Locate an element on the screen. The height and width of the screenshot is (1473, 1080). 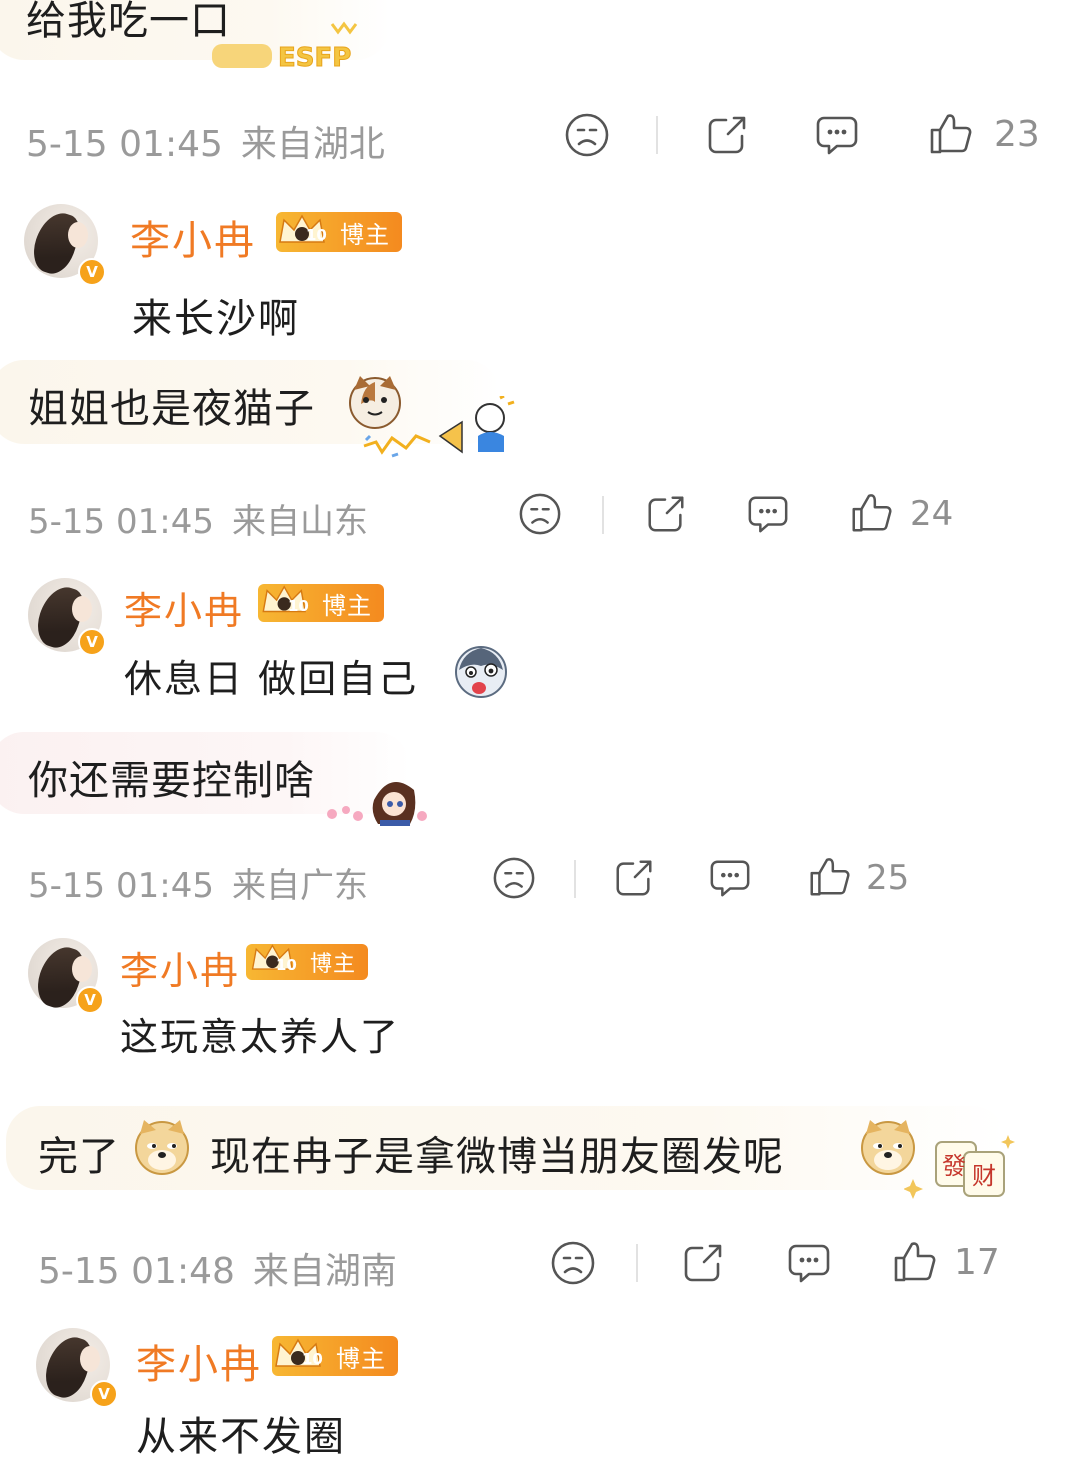
esfp-label: ESFP is located at coordinates (314, 58).